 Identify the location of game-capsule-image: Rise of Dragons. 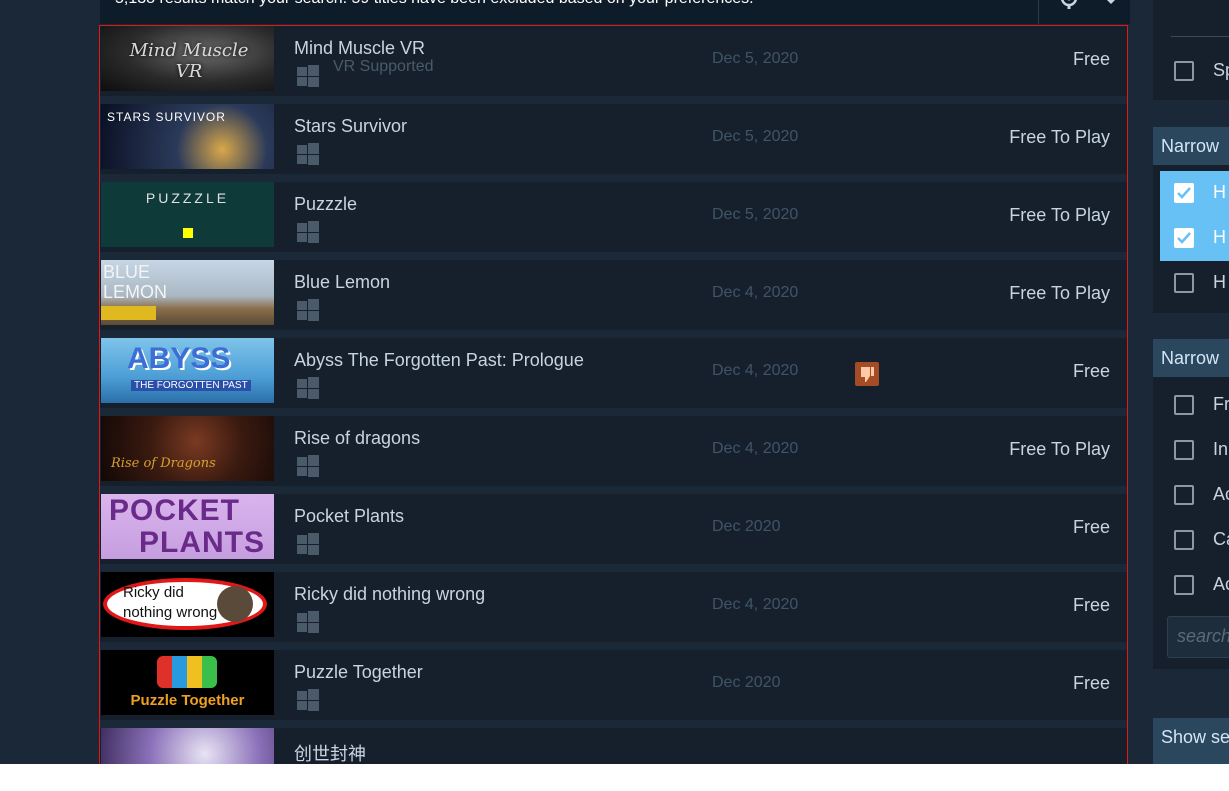
(187, 448).